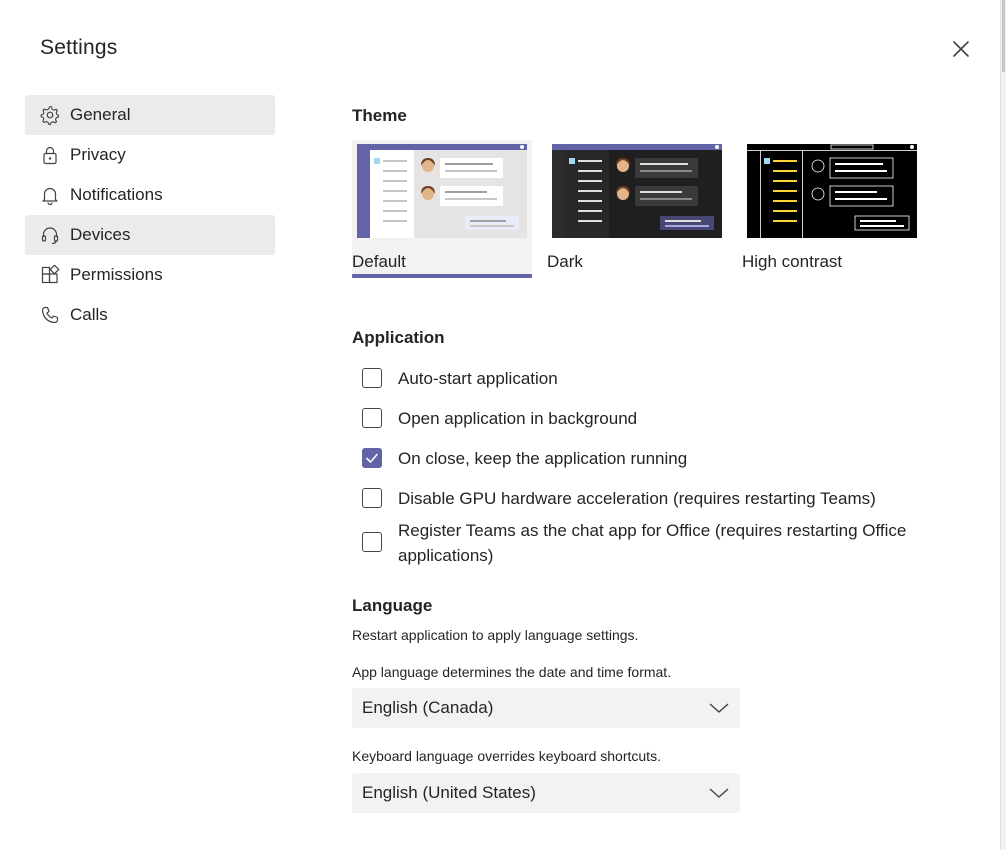 This screenshot has height=850, width=1006. What do you see at coordinates (100, 114) in the screenshot?
I see `sidebar-item-label: General` at bounding box center [100, 114].